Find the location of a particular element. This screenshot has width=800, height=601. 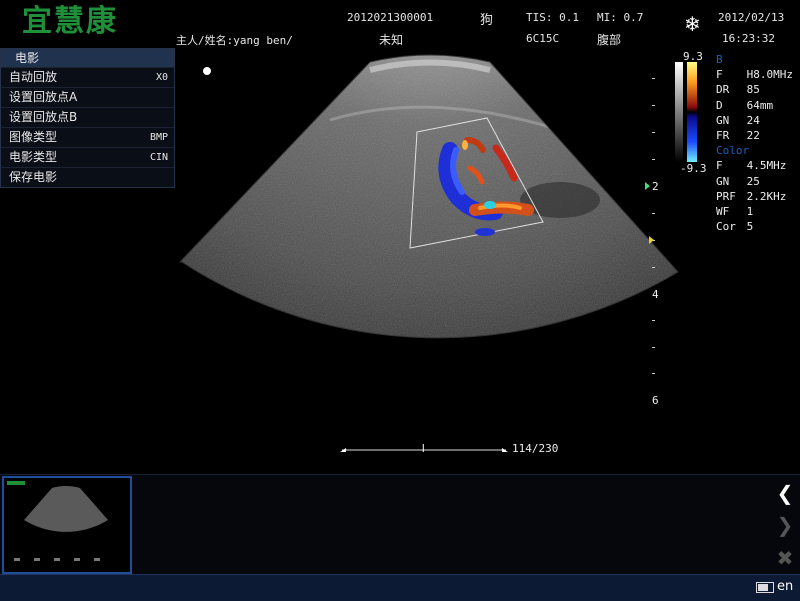

param-row: GN 25 is located at coordinates (738, 181).